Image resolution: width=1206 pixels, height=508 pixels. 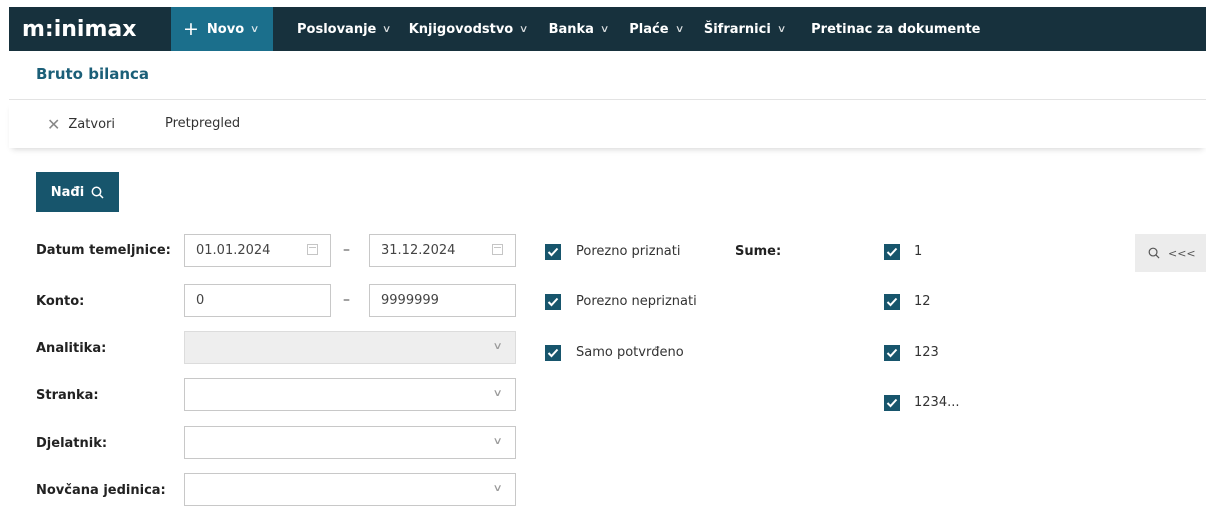 I want to click on nav-item-banka: Banka ∨, so click(x=579, y=29).